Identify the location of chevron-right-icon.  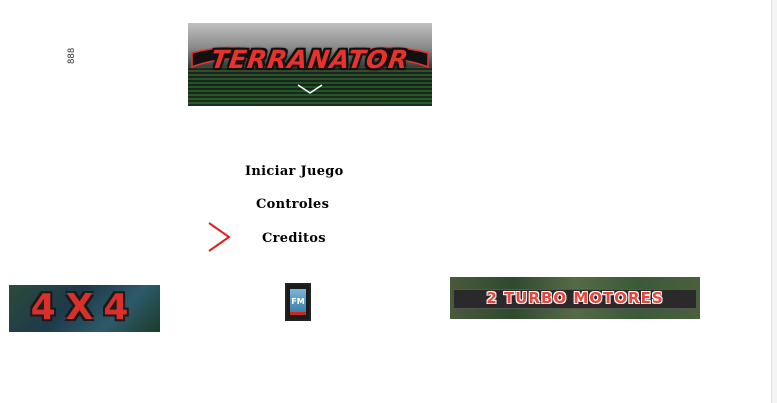
(219, 237).